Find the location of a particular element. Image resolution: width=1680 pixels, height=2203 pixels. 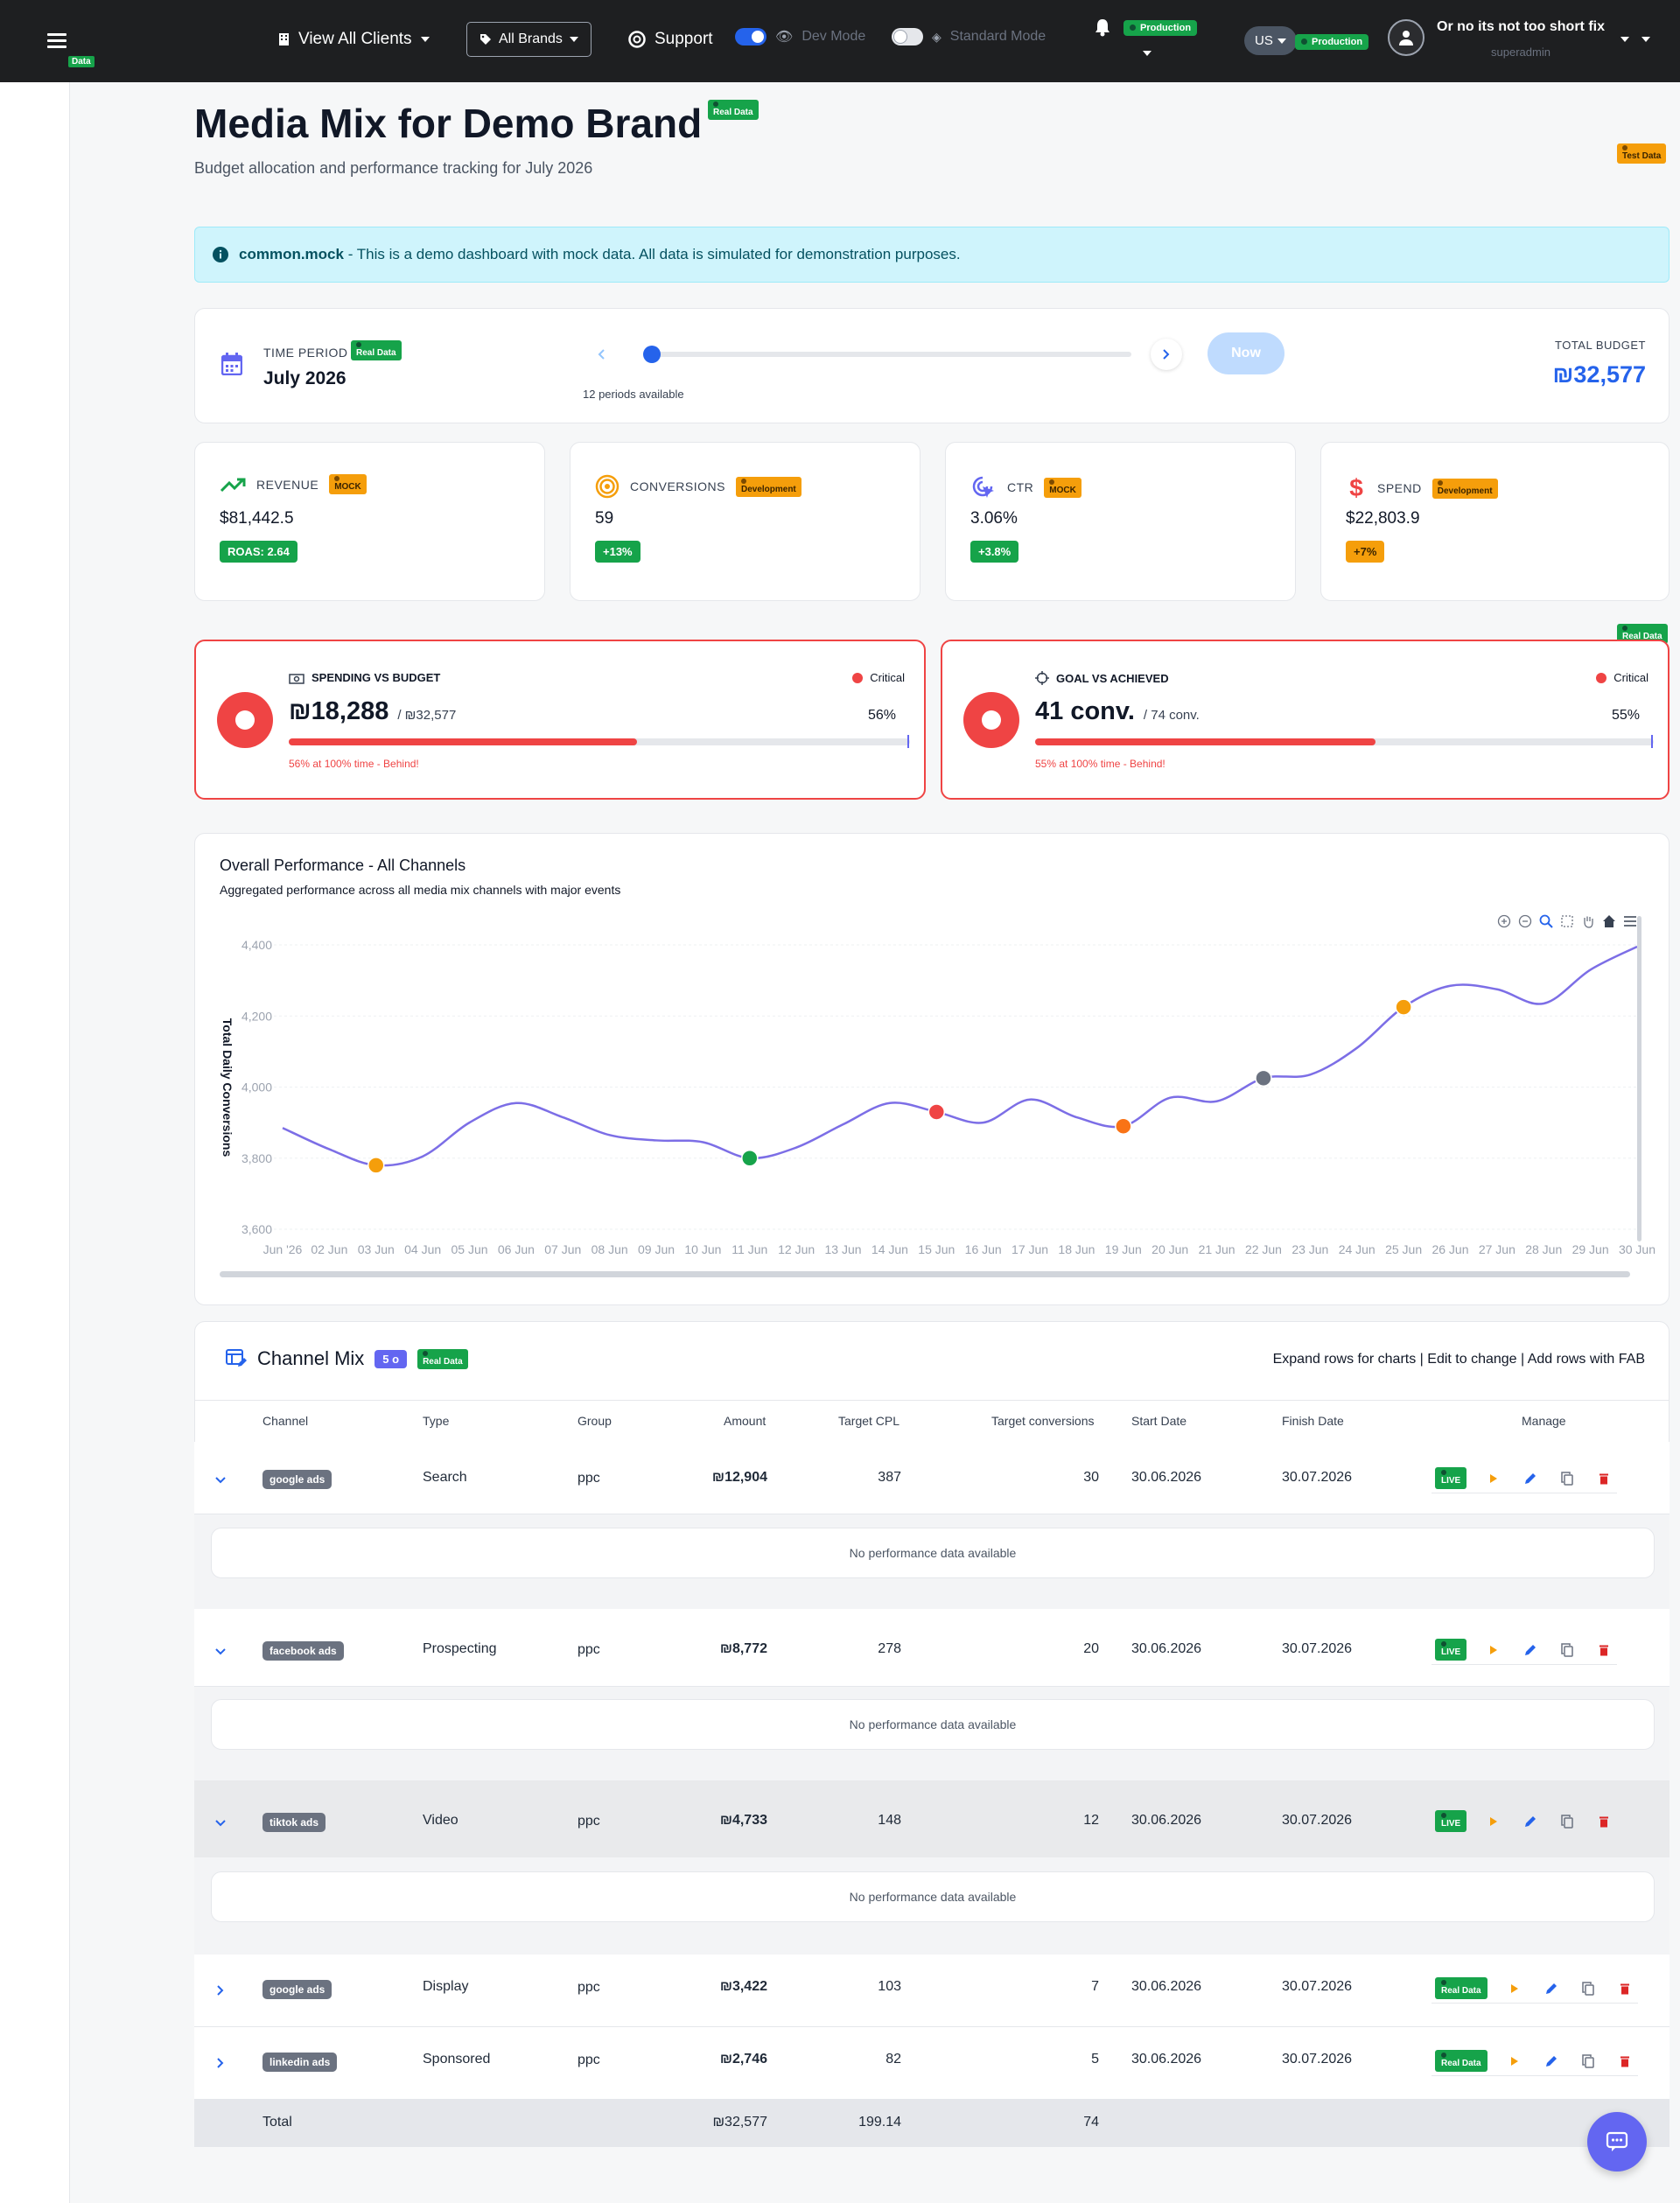

notifications-button is located at coordinates (1102, 29).